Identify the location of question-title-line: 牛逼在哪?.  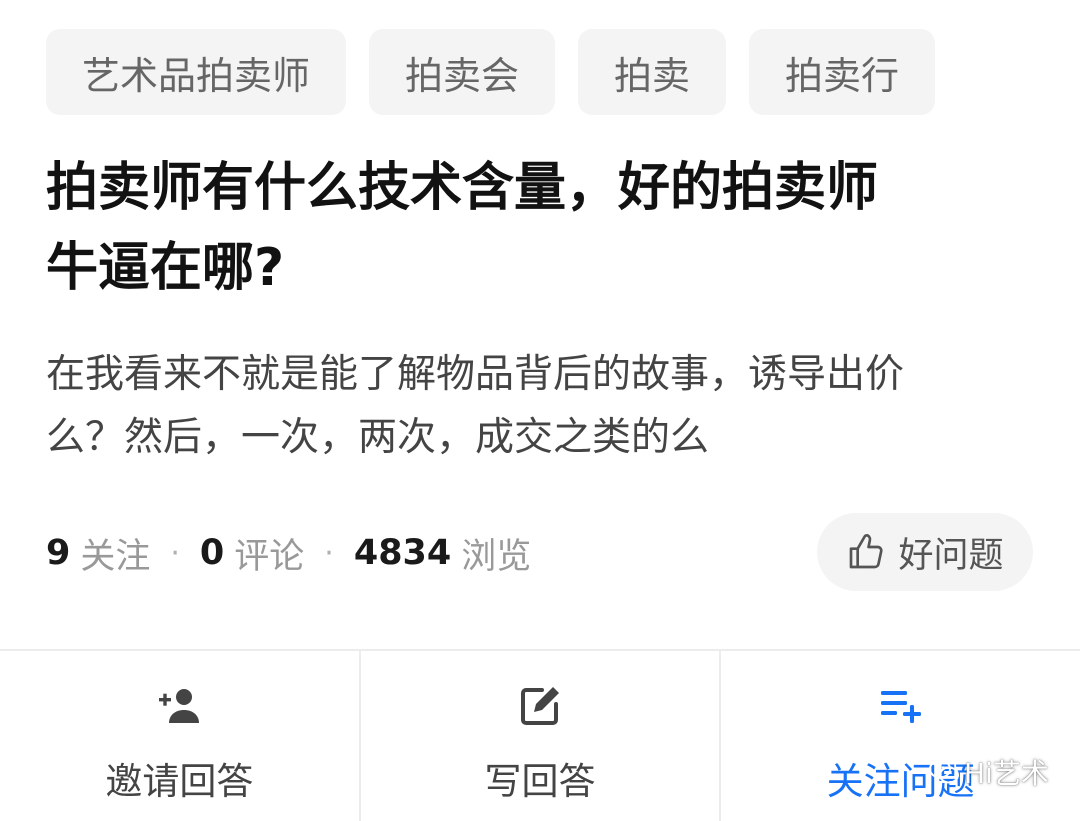
(165, 268).